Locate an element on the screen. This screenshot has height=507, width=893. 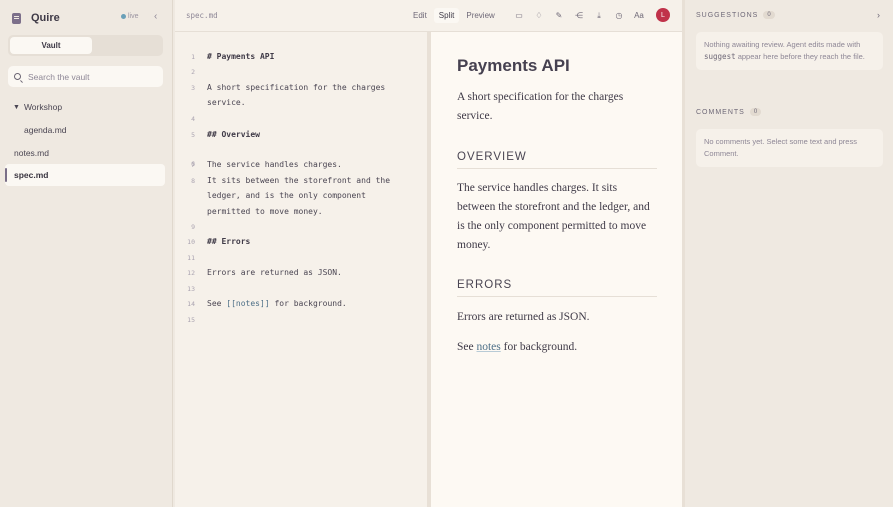
current-filename: spec.md is located at coordinates (202, 15).